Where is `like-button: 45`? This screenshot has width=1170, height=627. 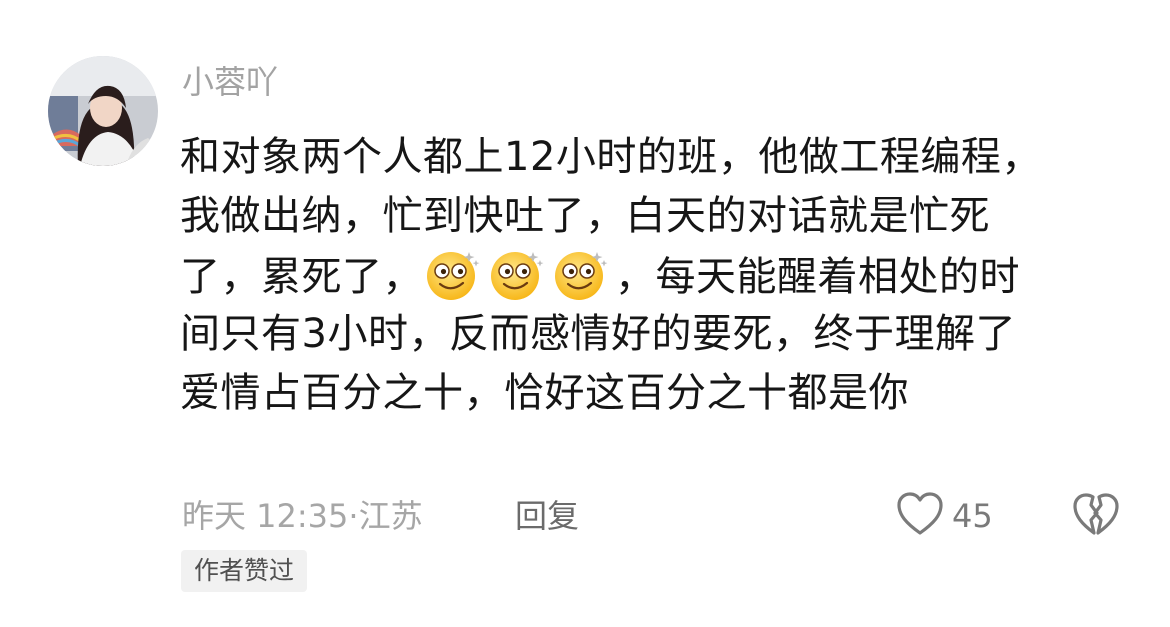 like-button: 45 is located at coordinates (944, 516).